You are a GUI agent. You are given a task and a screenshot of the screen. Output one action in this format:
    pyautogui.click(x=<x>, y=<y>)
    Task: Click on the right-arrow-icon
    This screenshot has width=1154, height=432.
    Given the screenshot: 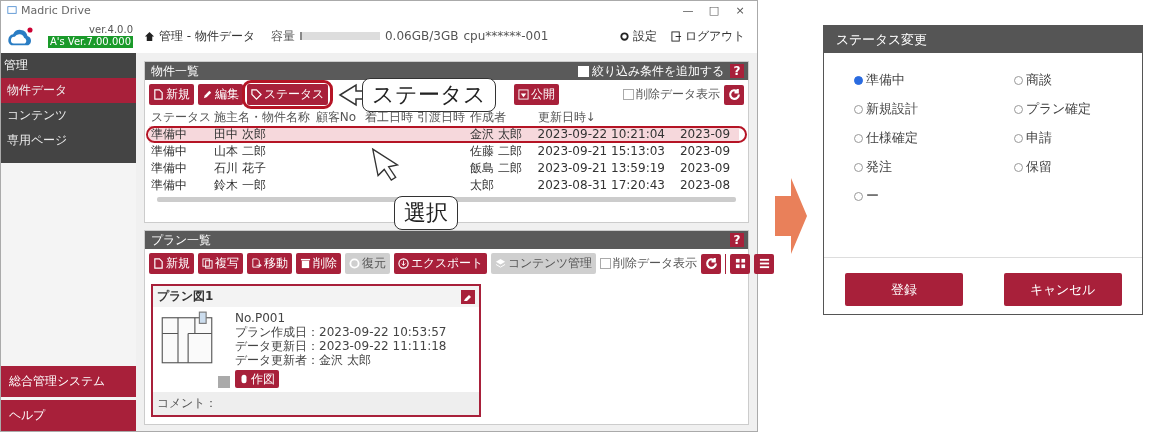 What is the action you would take?
    pyautogui.click(x=790, y=216)
    